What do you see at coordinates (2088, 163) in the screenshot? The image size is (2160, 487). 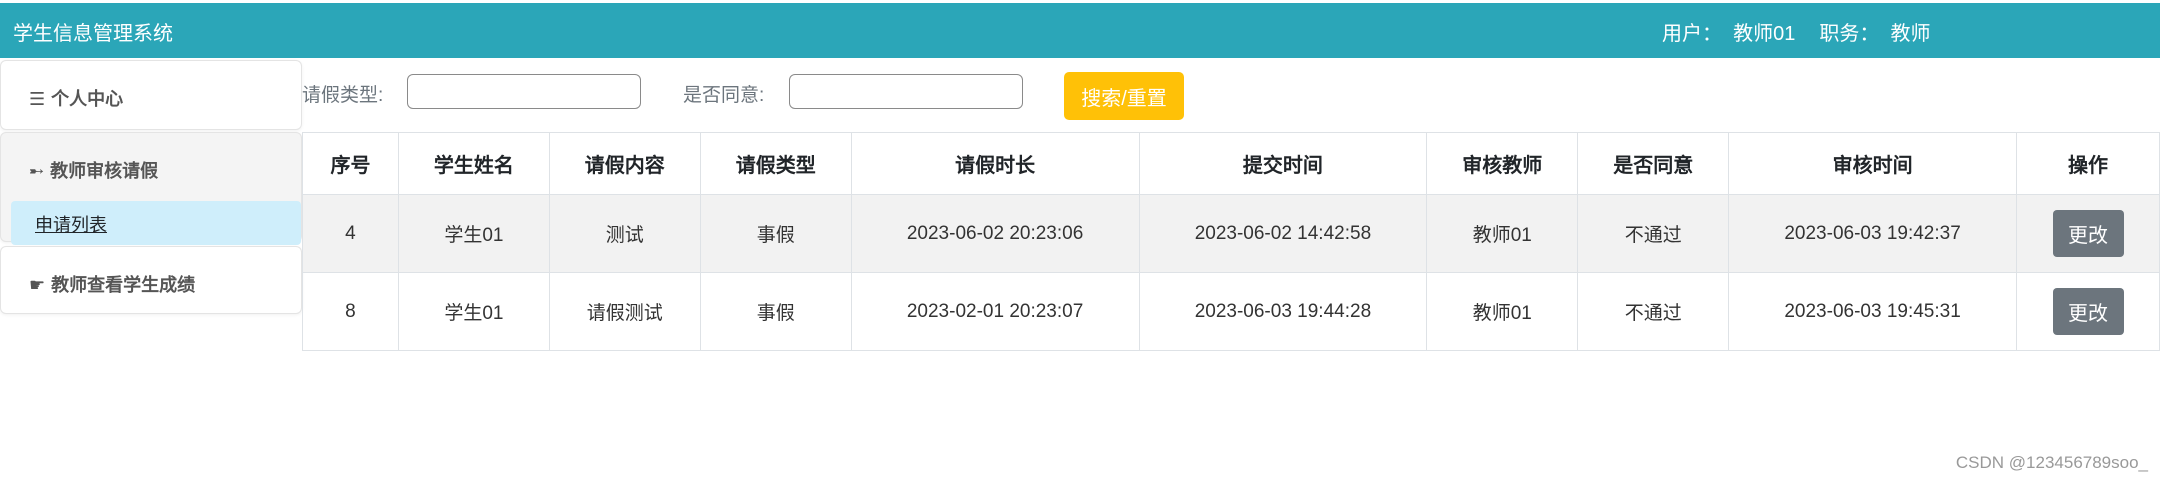 I see `column-header: 操作` at bounding box center [2088, 163].